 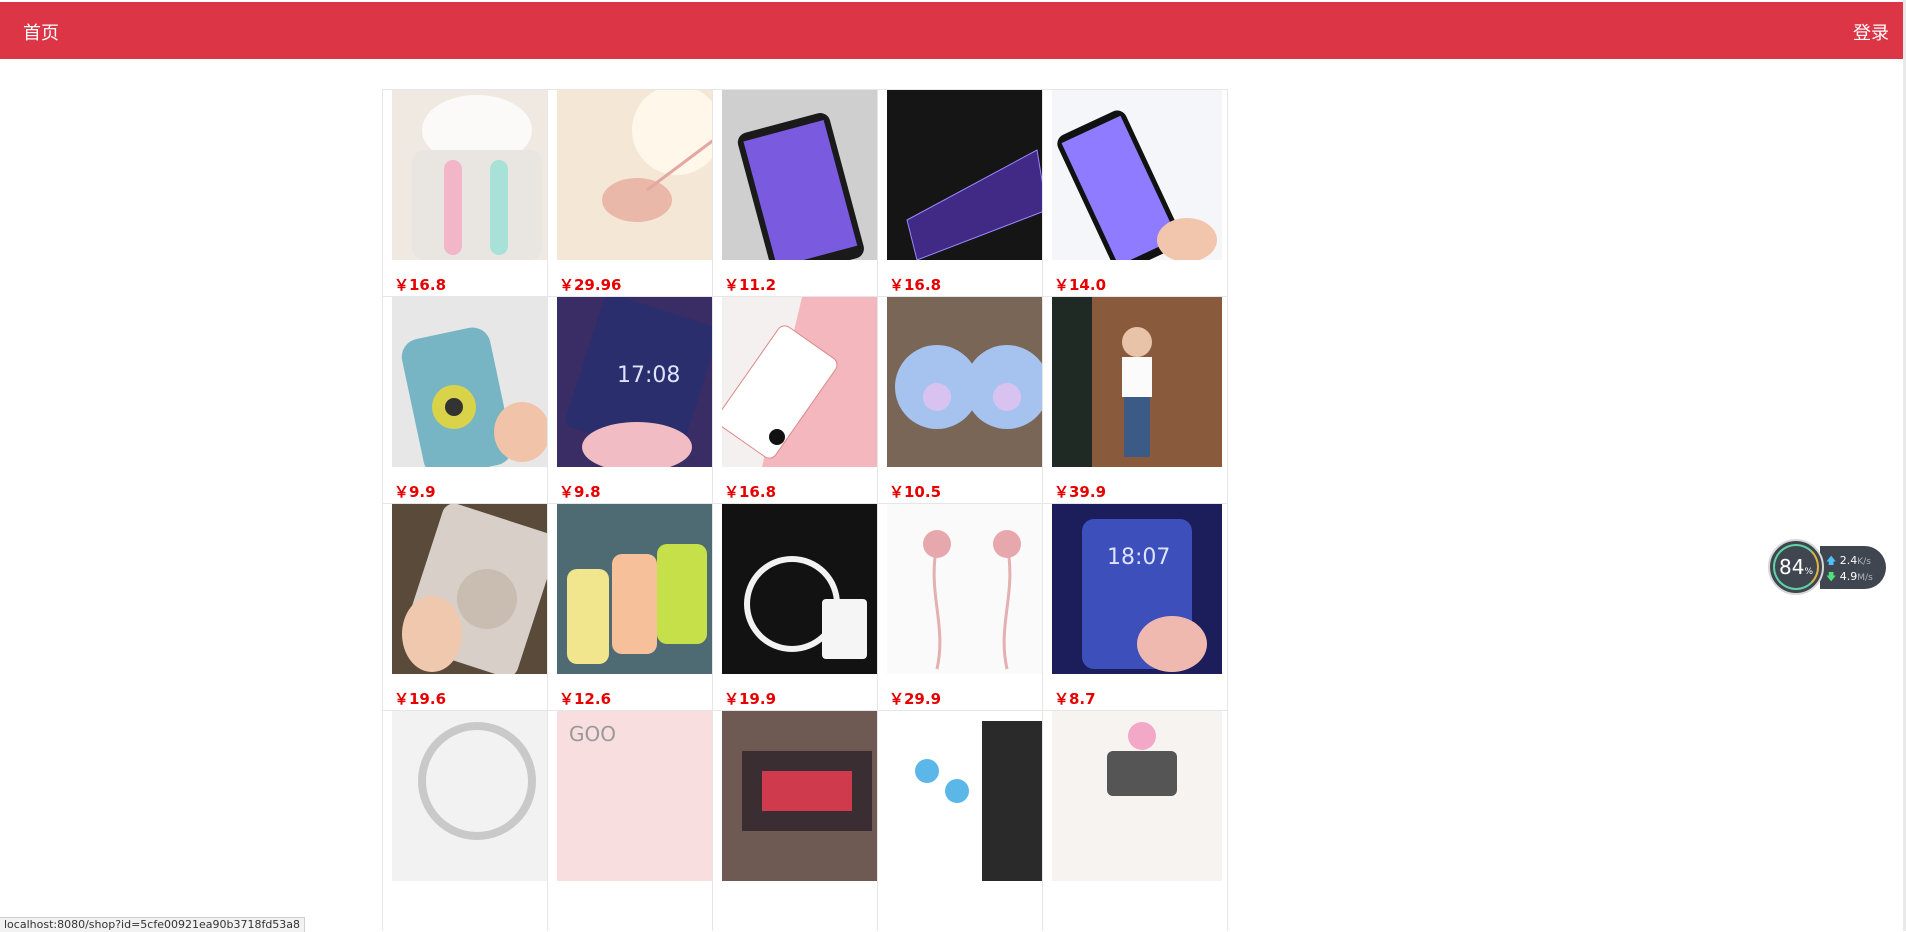 I want to click on download-arrow-icon: 🡇, so click(x=1831, y=577).